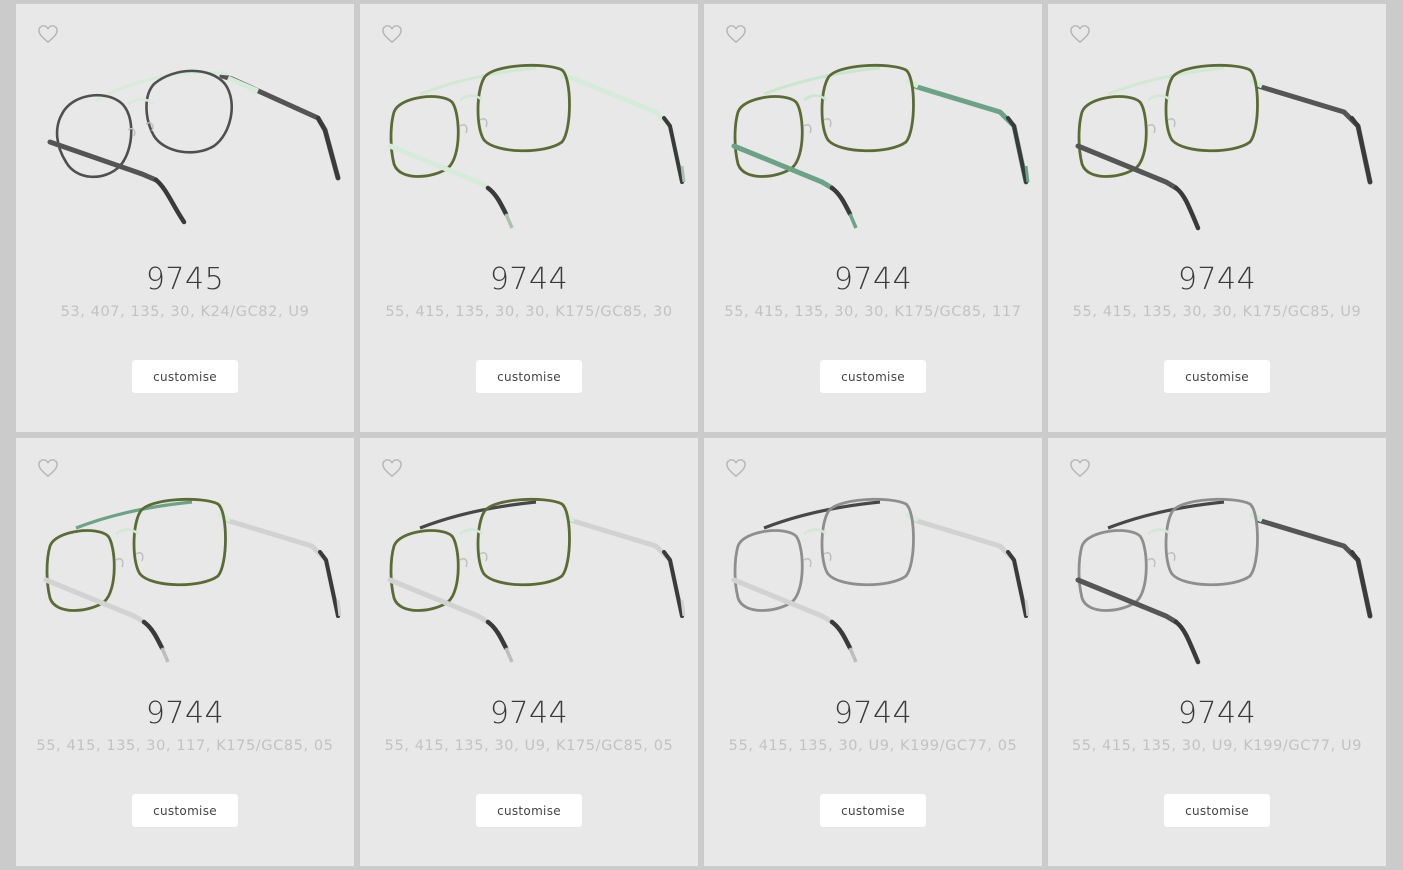 This screenshot has width=1403, height=870. What do you see at coordinates (189, 111) in the screenshot?
I see `lens-right` at bounding box center [189, 111].